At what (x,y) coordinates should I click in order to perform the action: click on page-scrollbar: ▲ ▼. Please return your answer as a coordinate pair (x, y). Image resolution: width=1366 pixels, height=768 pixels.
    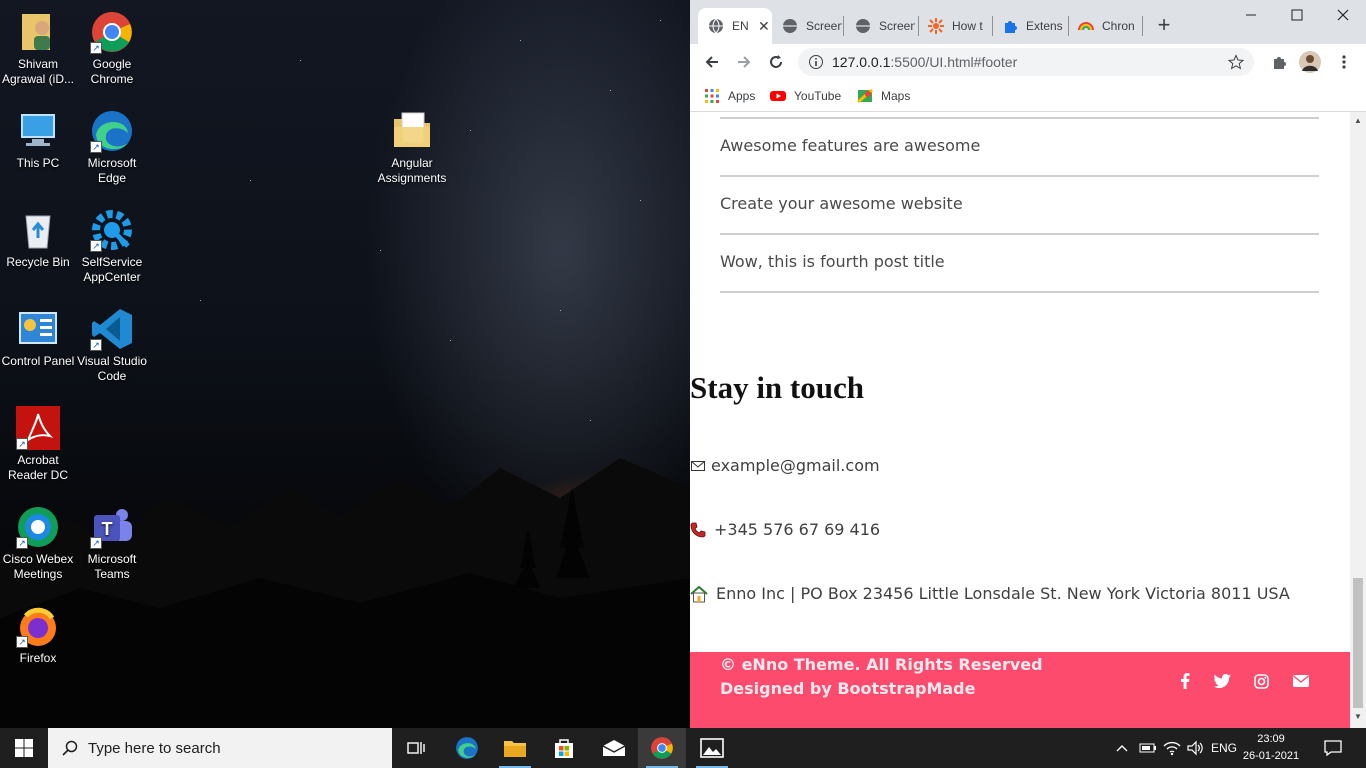
    Looking at the image, I should click on (1358, 420).